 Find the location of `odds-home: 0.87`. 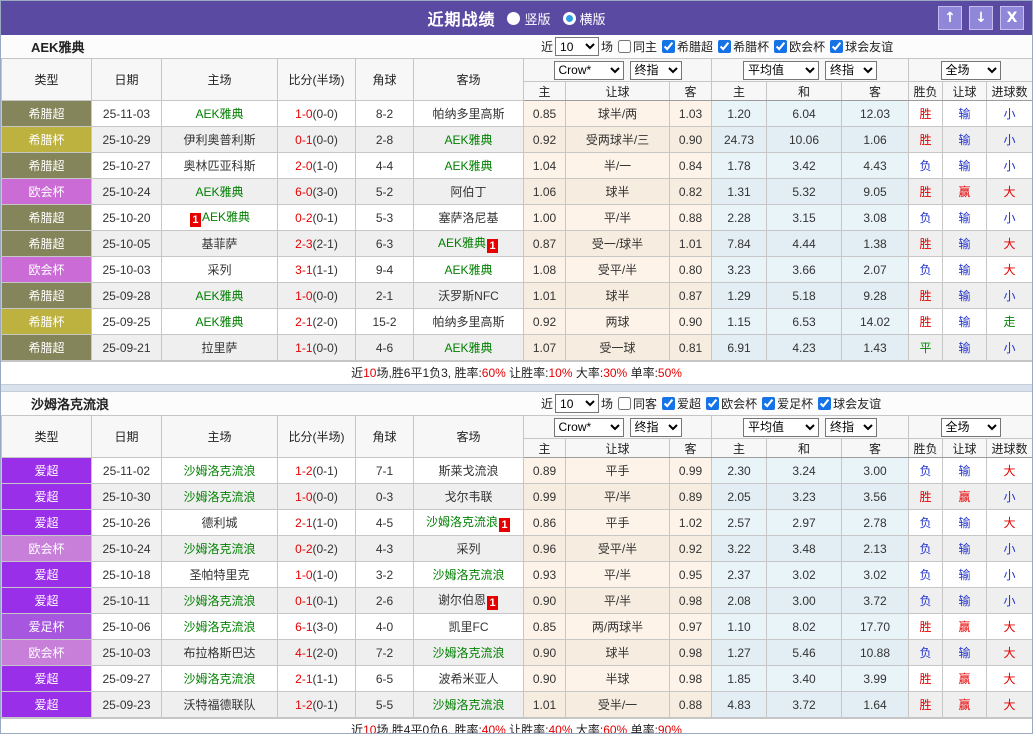

odds-home: 0.87 is located at coordinates (544, 243).